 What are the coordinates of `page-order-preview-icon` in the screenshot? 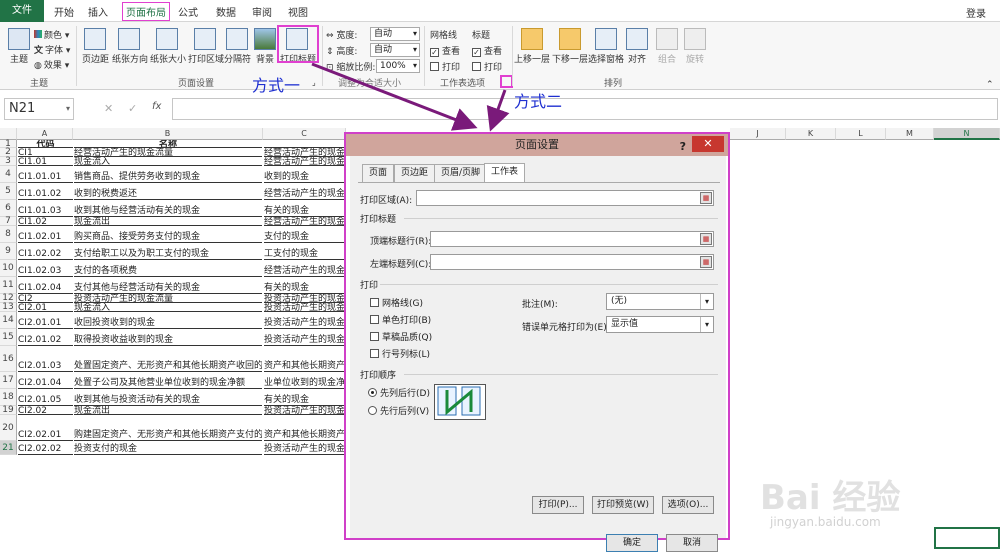 It's located at (460, 402).